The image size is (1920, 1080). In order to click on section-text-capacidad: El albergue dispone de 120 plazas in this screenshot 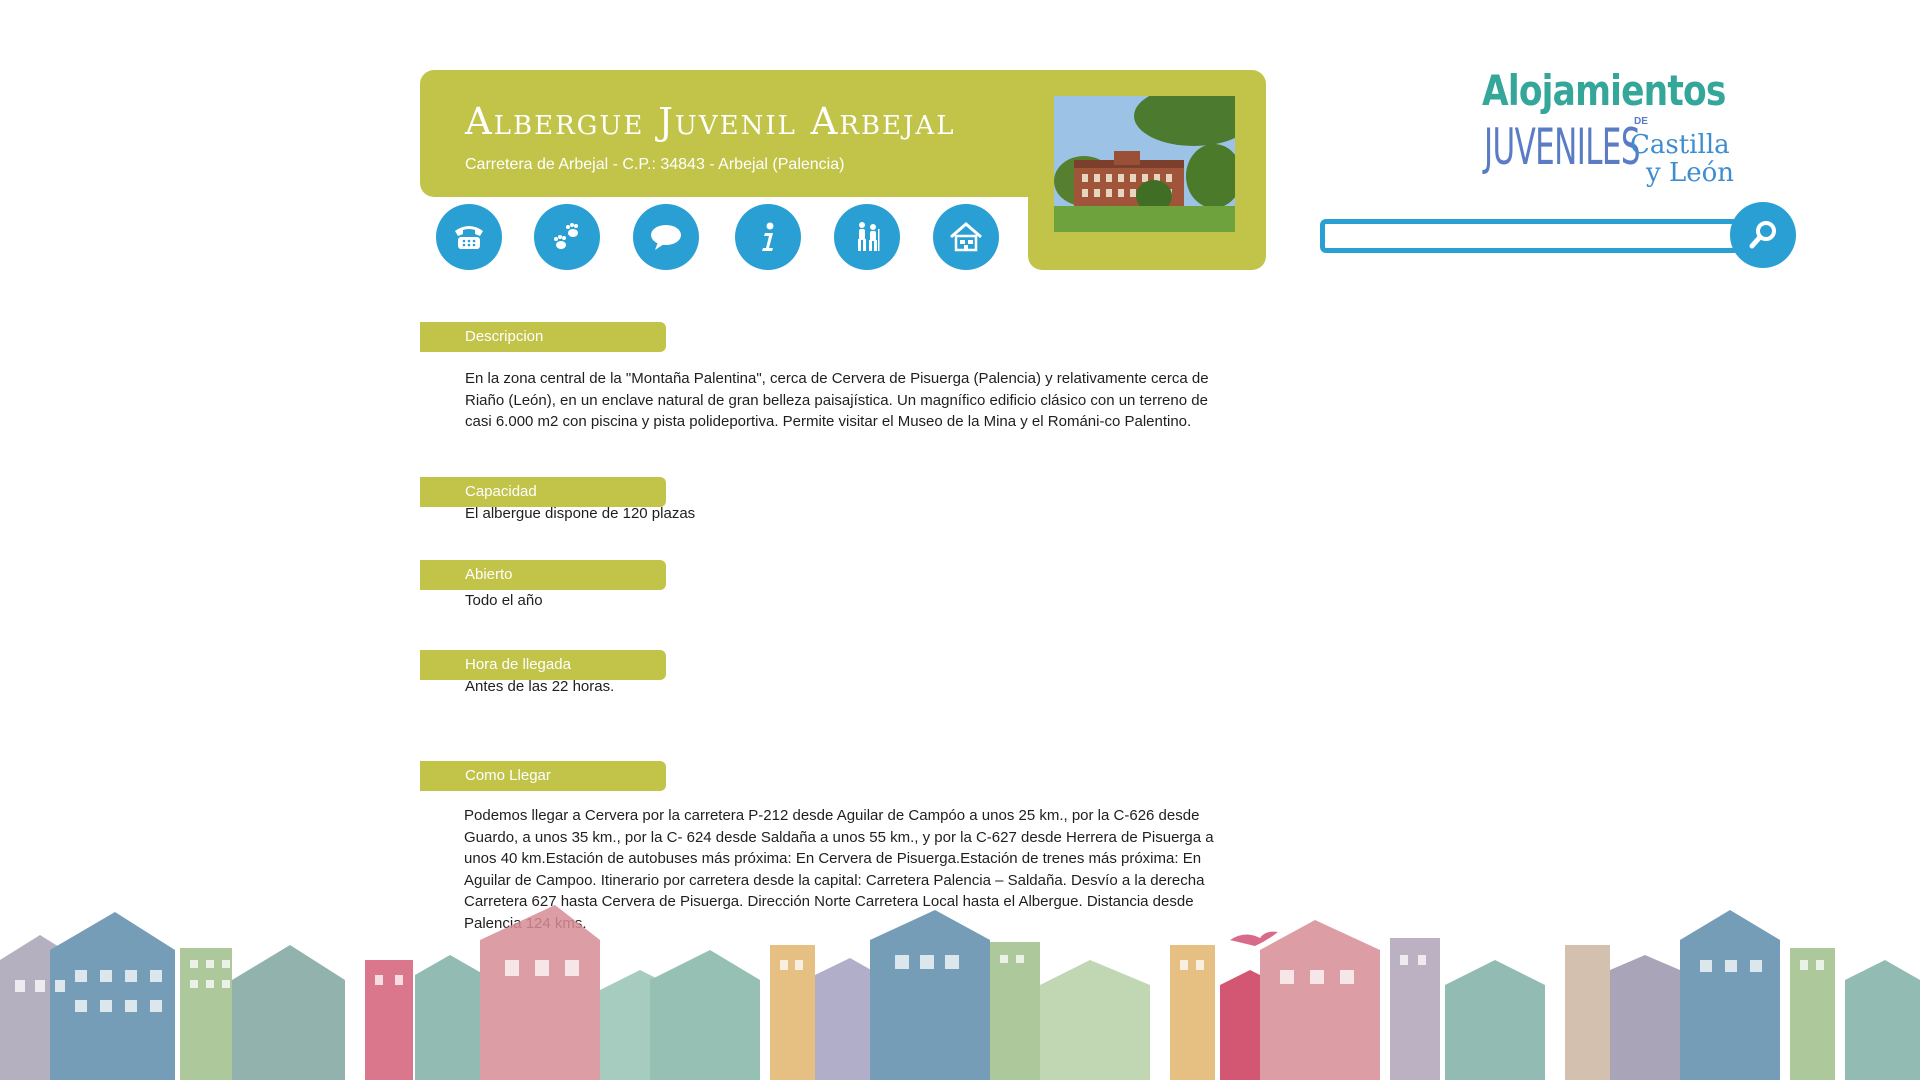, I will do `click(580, 513)`.